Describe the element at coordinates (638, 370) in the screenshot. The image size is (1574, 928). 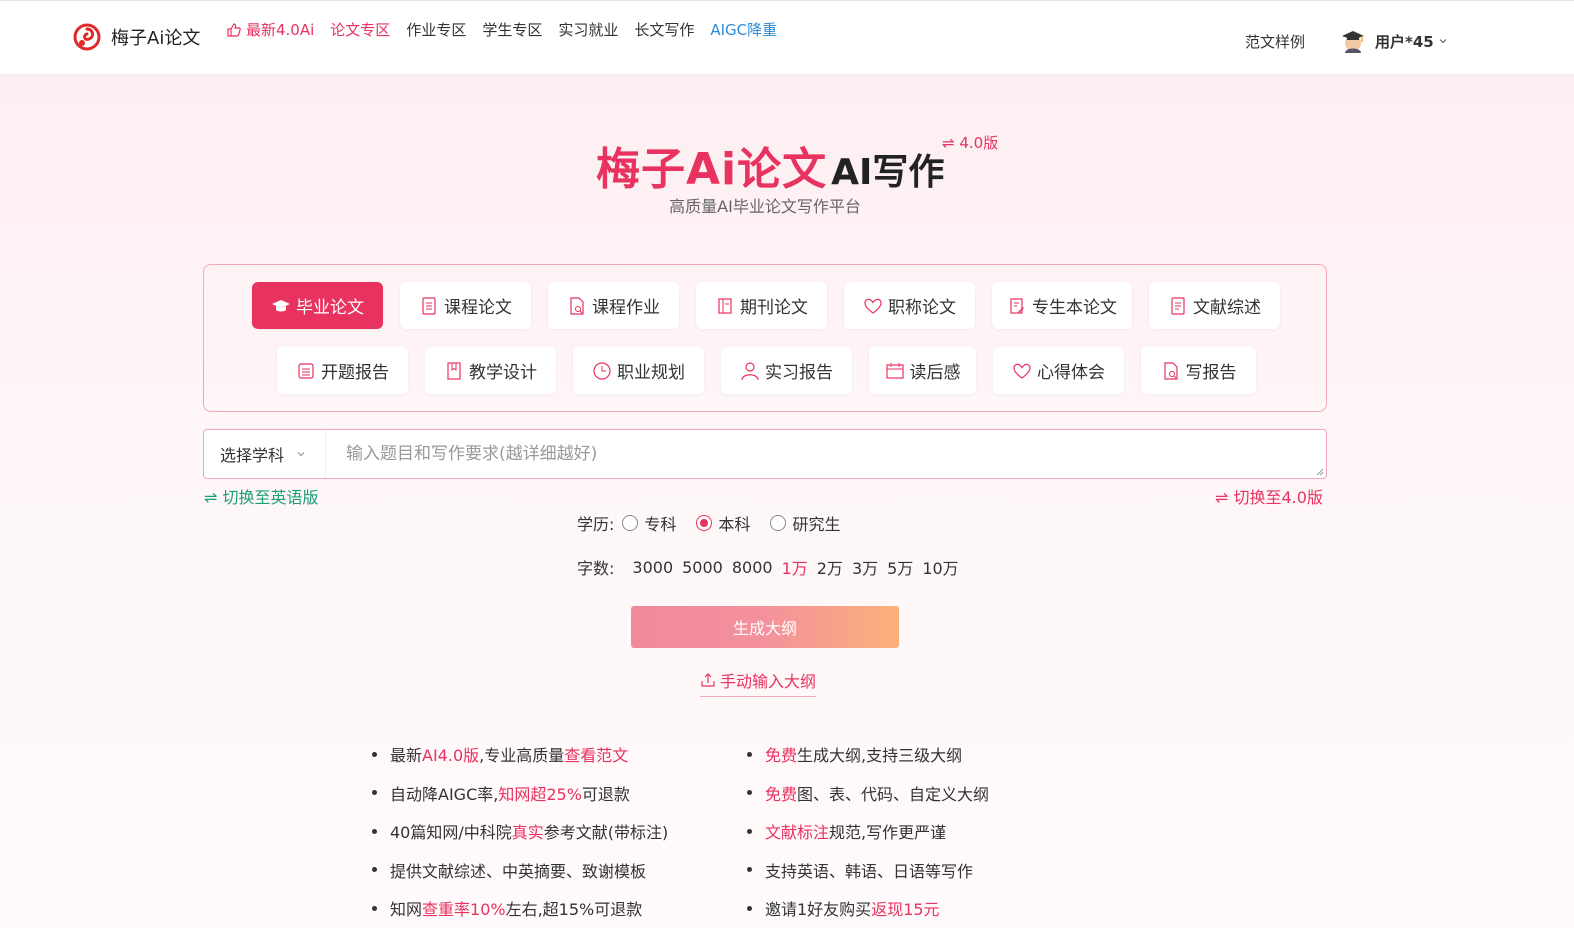
I see `type-career-planning: 职业规划` at that location.